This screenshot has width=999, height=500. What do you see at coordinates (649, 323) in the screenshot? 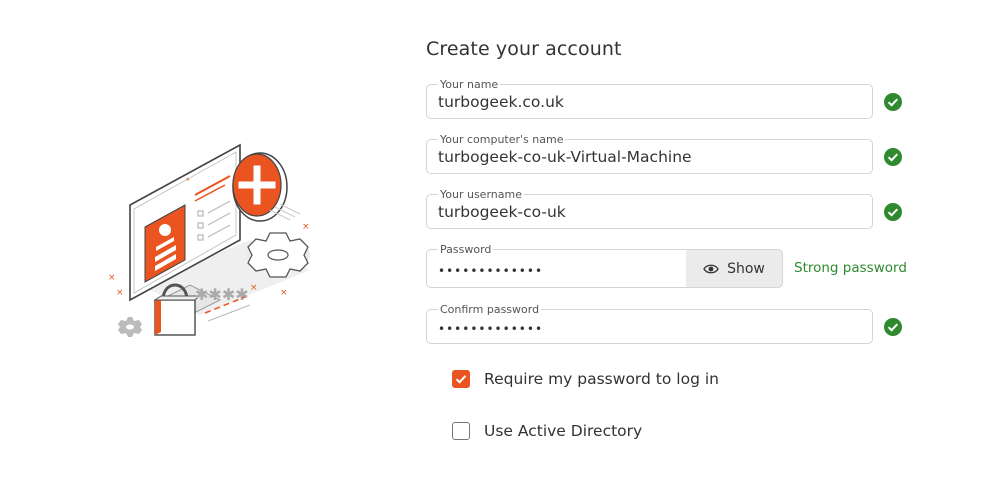
I see `confirm-password-field: Confirm password •••••••••••••` at bounding box center [649, 323].